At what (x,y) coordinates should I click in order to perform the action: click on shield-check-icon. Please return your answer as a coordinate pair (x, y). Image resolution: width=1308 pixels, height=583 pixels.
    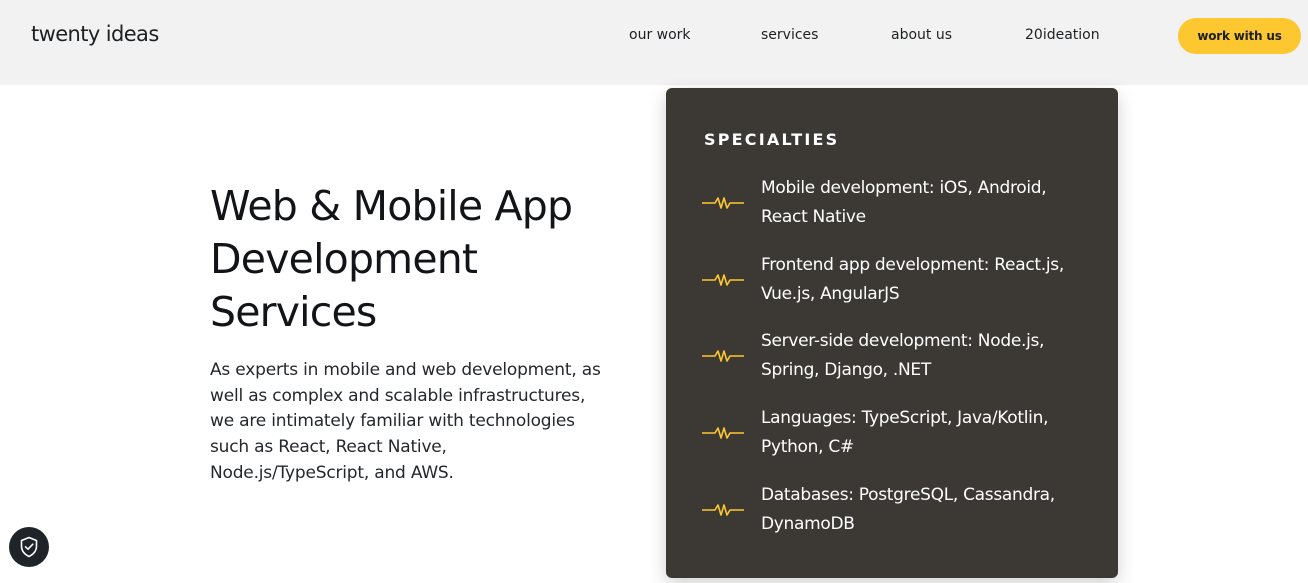
    Looking at the image, I should click on (29, 547).